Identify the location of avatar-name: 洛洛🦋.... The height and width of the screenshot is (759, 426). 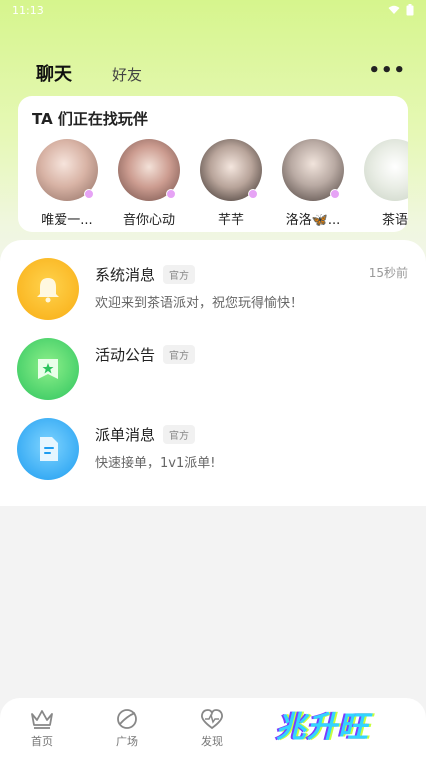
(313, 220).